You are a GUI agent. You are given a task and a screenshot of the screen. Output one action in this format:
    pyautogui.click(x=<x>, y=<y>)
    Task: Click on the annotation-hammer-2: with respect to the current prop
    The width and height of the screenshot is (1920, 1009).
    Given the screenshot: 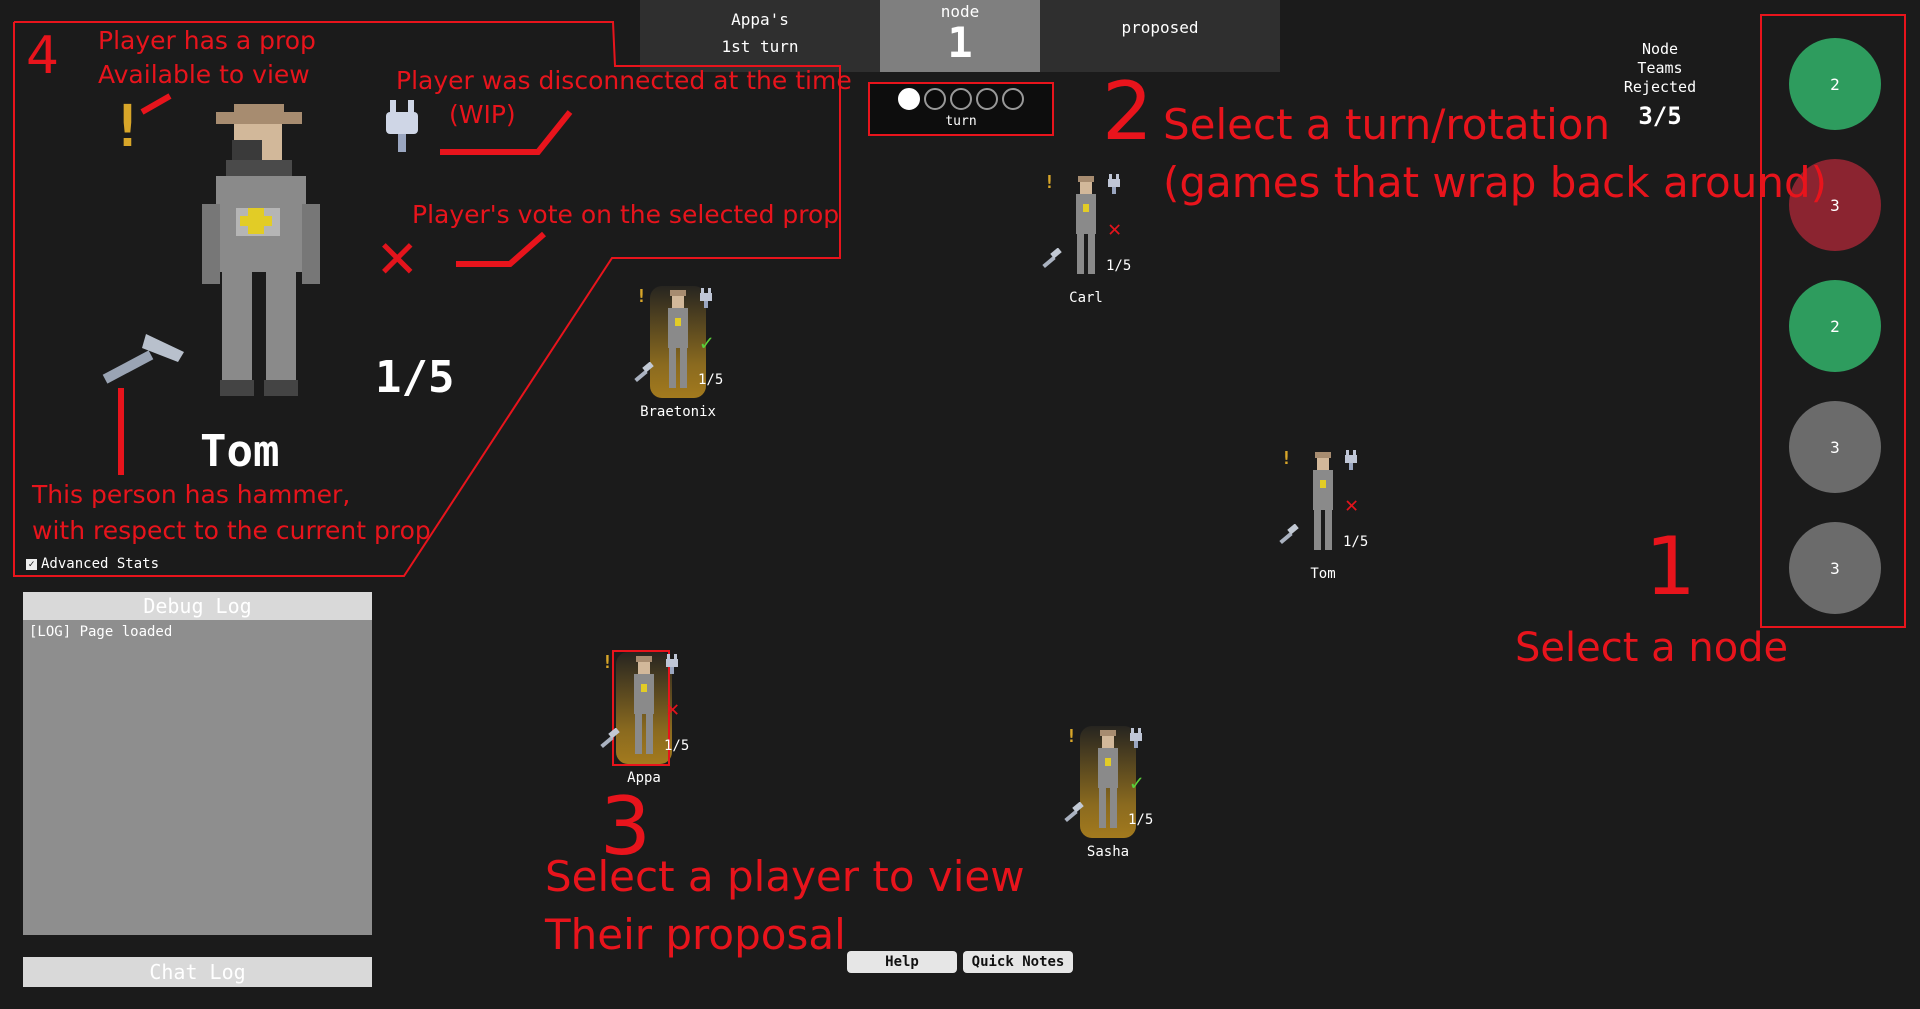 What is the action you would take?
    pyautogui.click(x=231, y=530)
    